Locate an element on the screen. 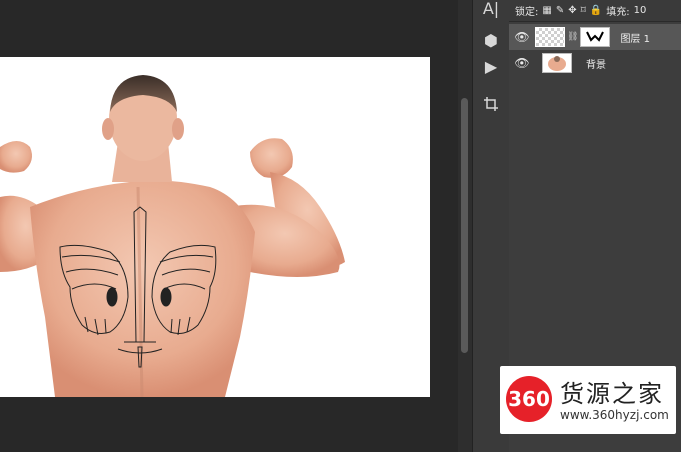  play-glyph: ▶ is located at coordinates (491, 66).